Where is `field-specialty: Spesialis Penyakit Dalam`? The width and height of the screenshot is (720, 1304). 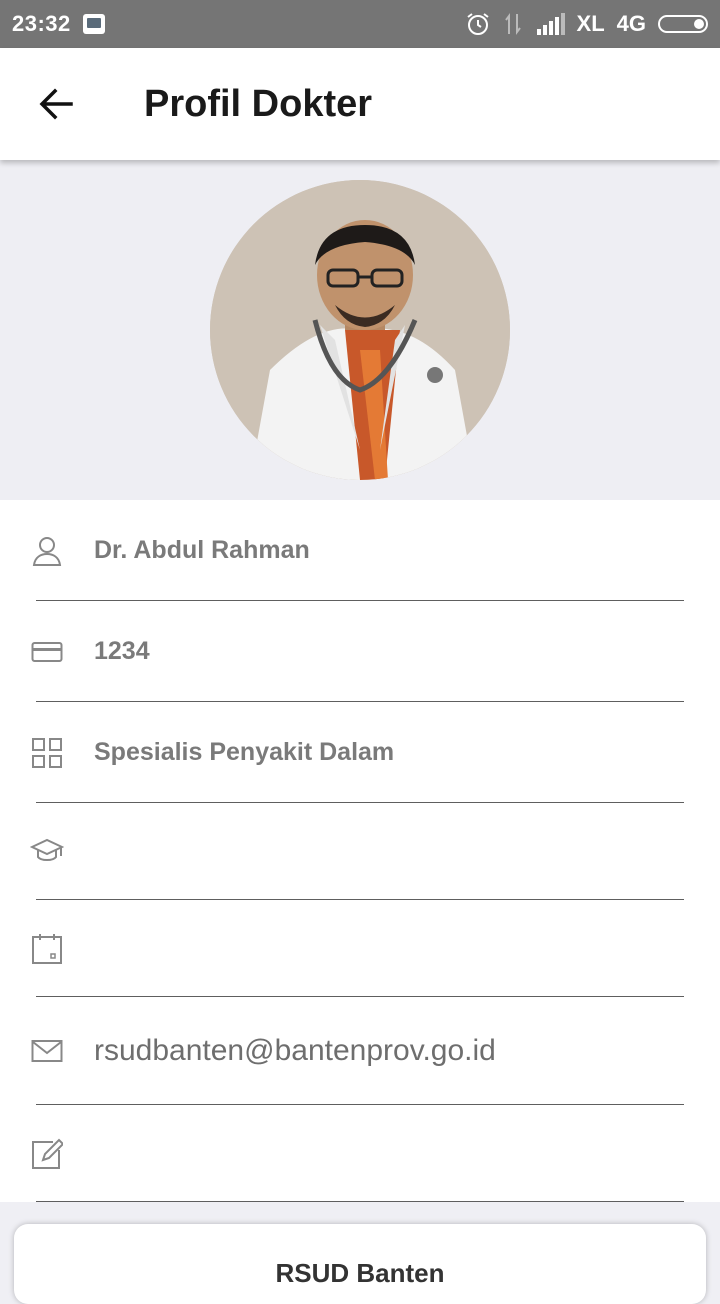
field-specialty: Spesialis Penyakit Dalam is located at coordinates (360, 752).